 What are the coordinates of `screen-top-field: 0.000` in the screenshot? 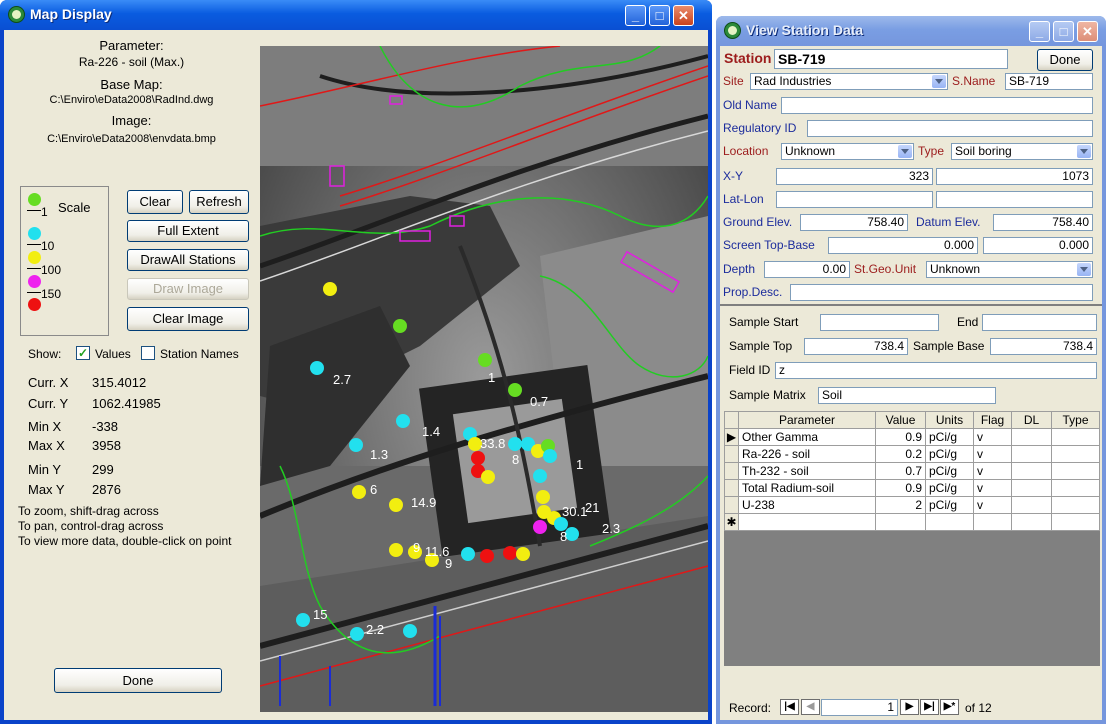 It's located at (903, 245).